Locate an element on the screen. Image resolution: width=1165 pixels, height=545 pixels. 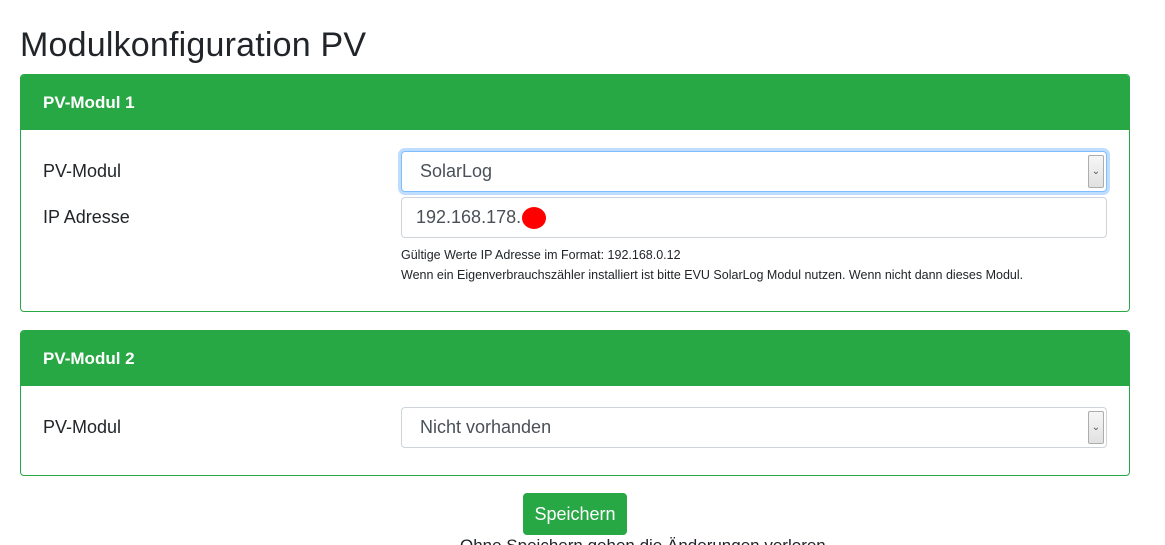
pv-module-2-selected-value: Nicht vorhanden is located at coordinates (486, 427).